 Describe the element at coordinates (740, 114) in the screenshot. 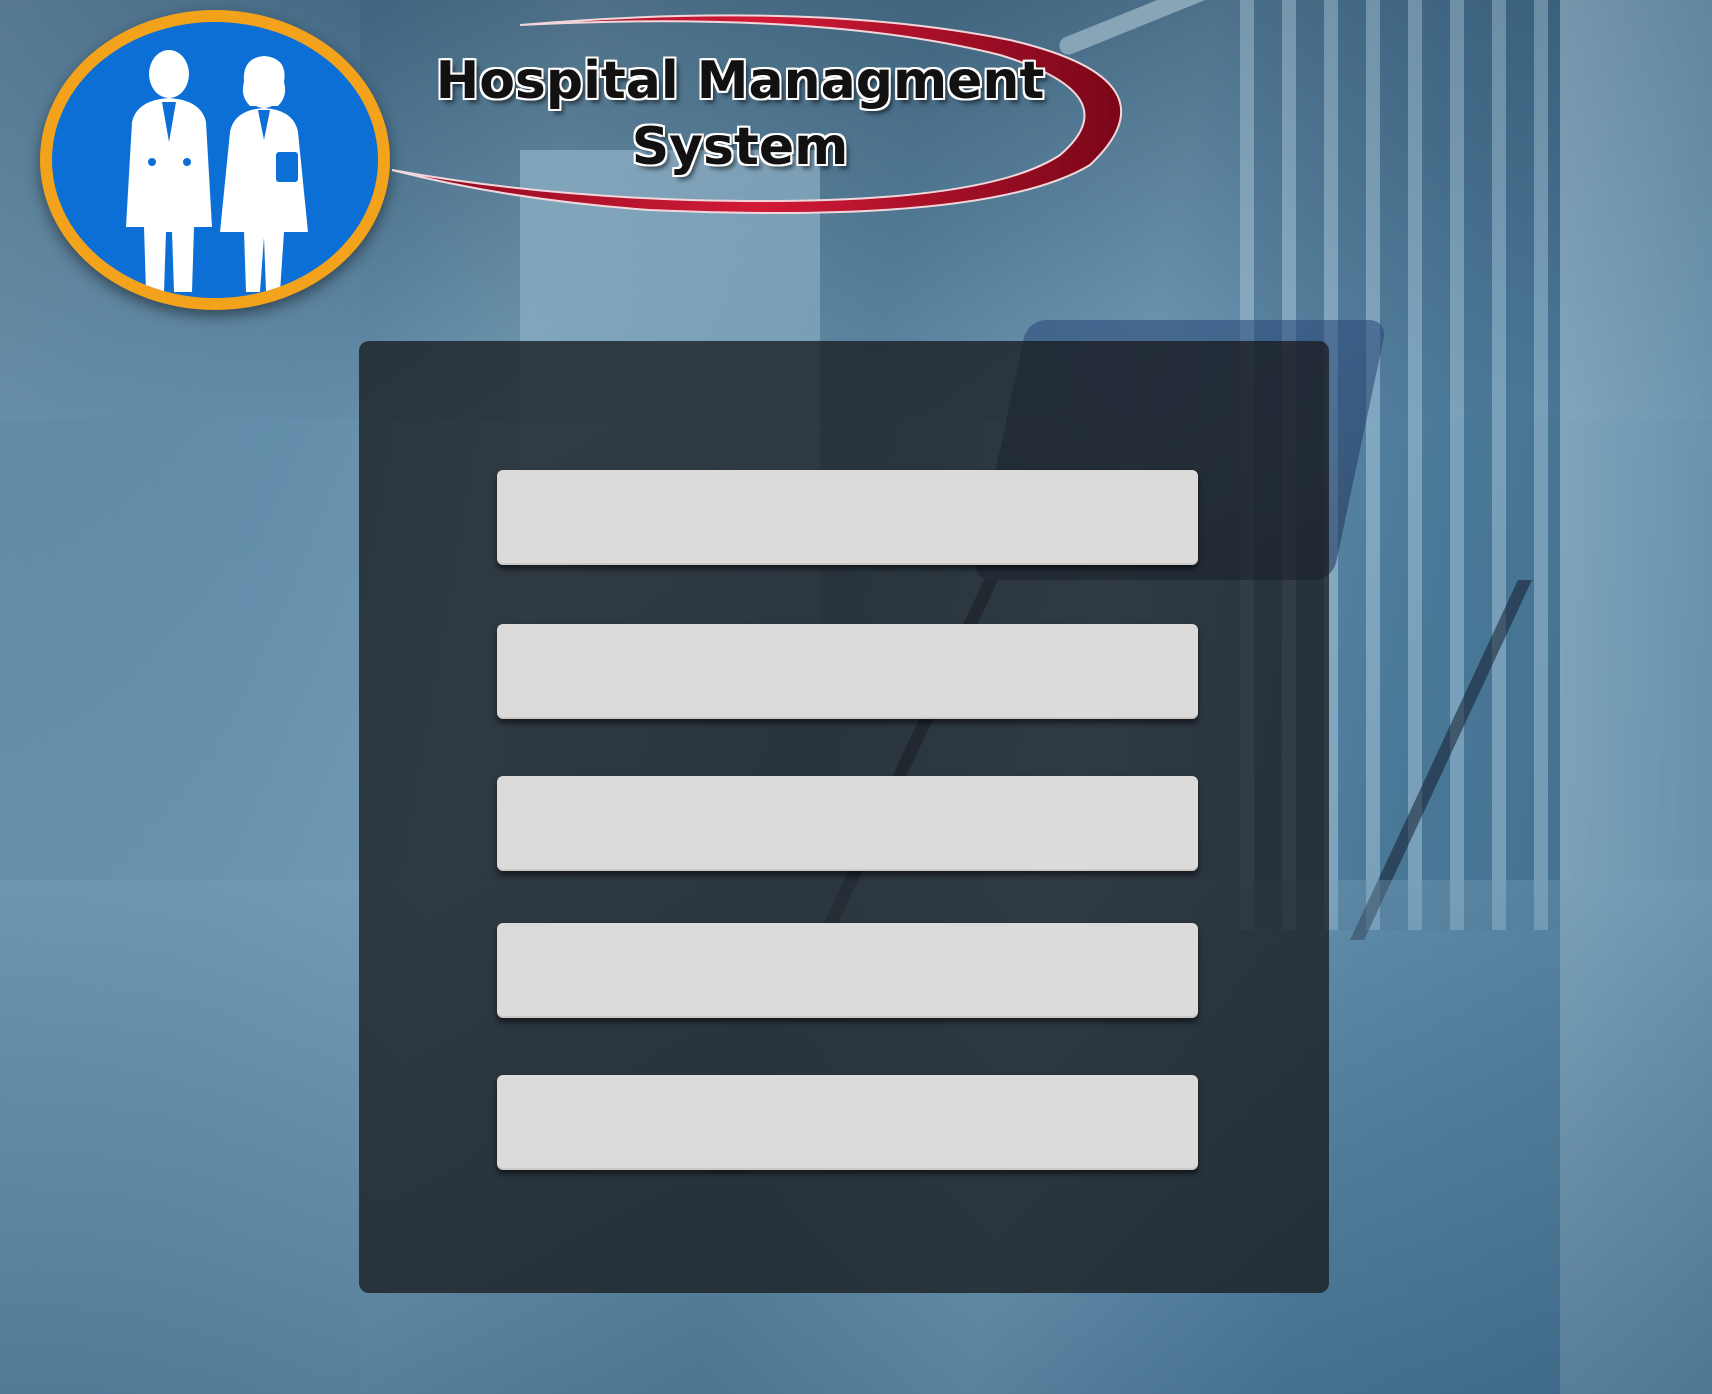

I see `app-title: Hospital Managment System` at that location.